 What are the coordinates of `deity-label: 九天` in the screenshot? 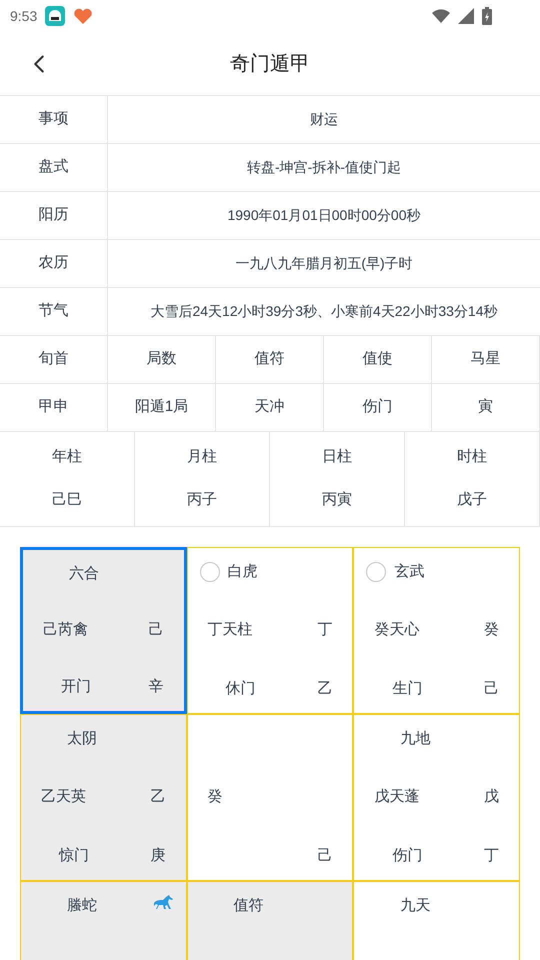 It's located at (415, 906).